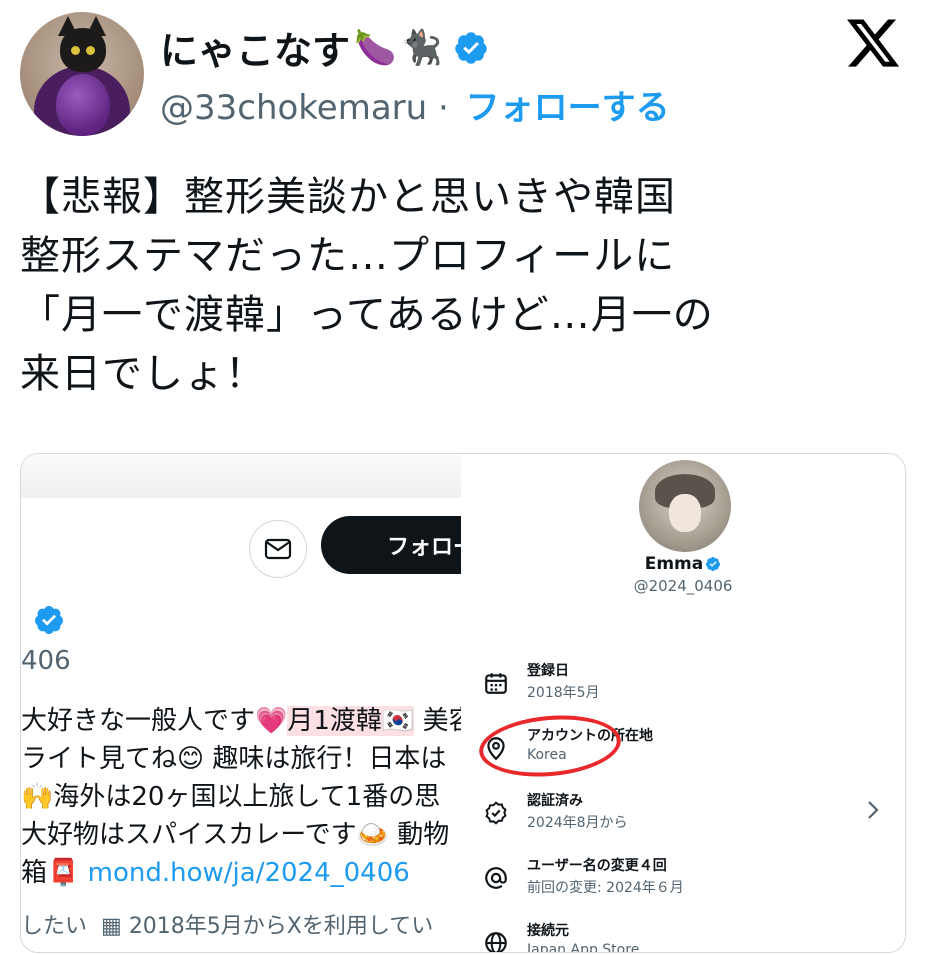 The image size is (944, 955). What do you see at coordinates (563, 693) in the screenshot?
I see `info-value: 2018年5月` at bounding box center [563, 693].